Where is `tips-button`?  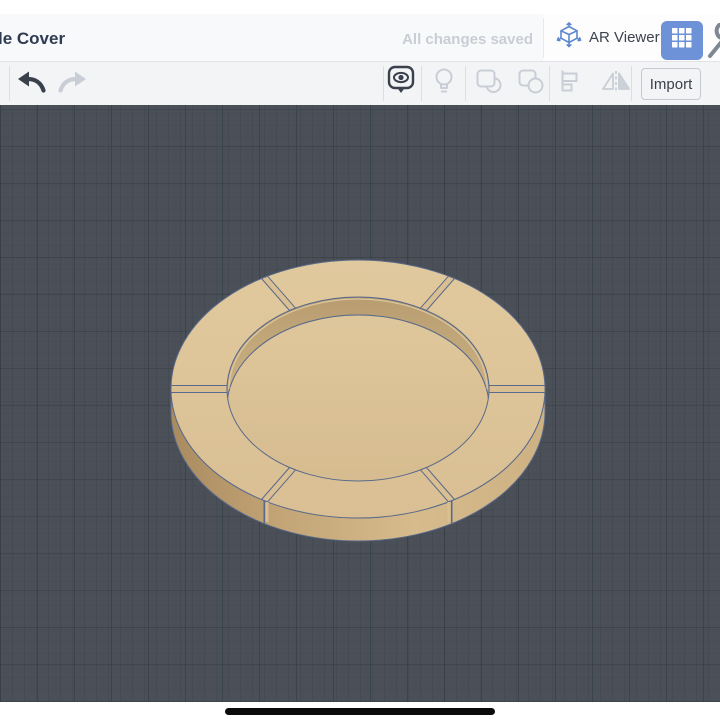 tips-button is located at coordinates (444, 83).